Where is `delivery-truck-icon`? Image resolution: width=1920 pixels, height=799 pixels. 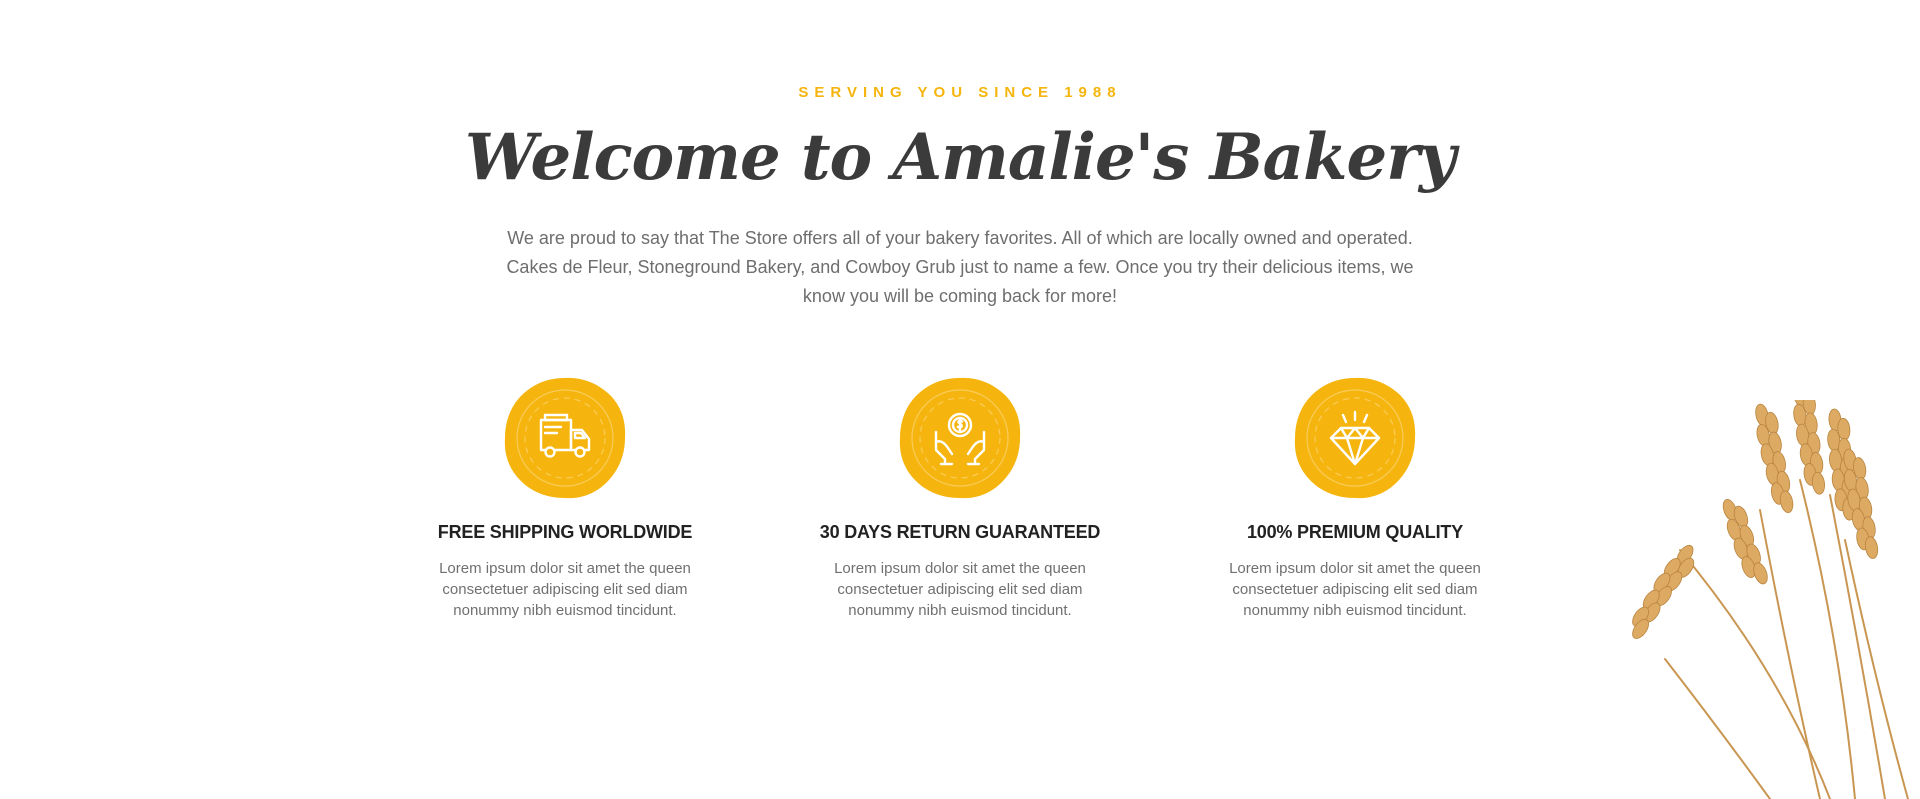
delivery-truck-icon is located at coordinates (565, 435).